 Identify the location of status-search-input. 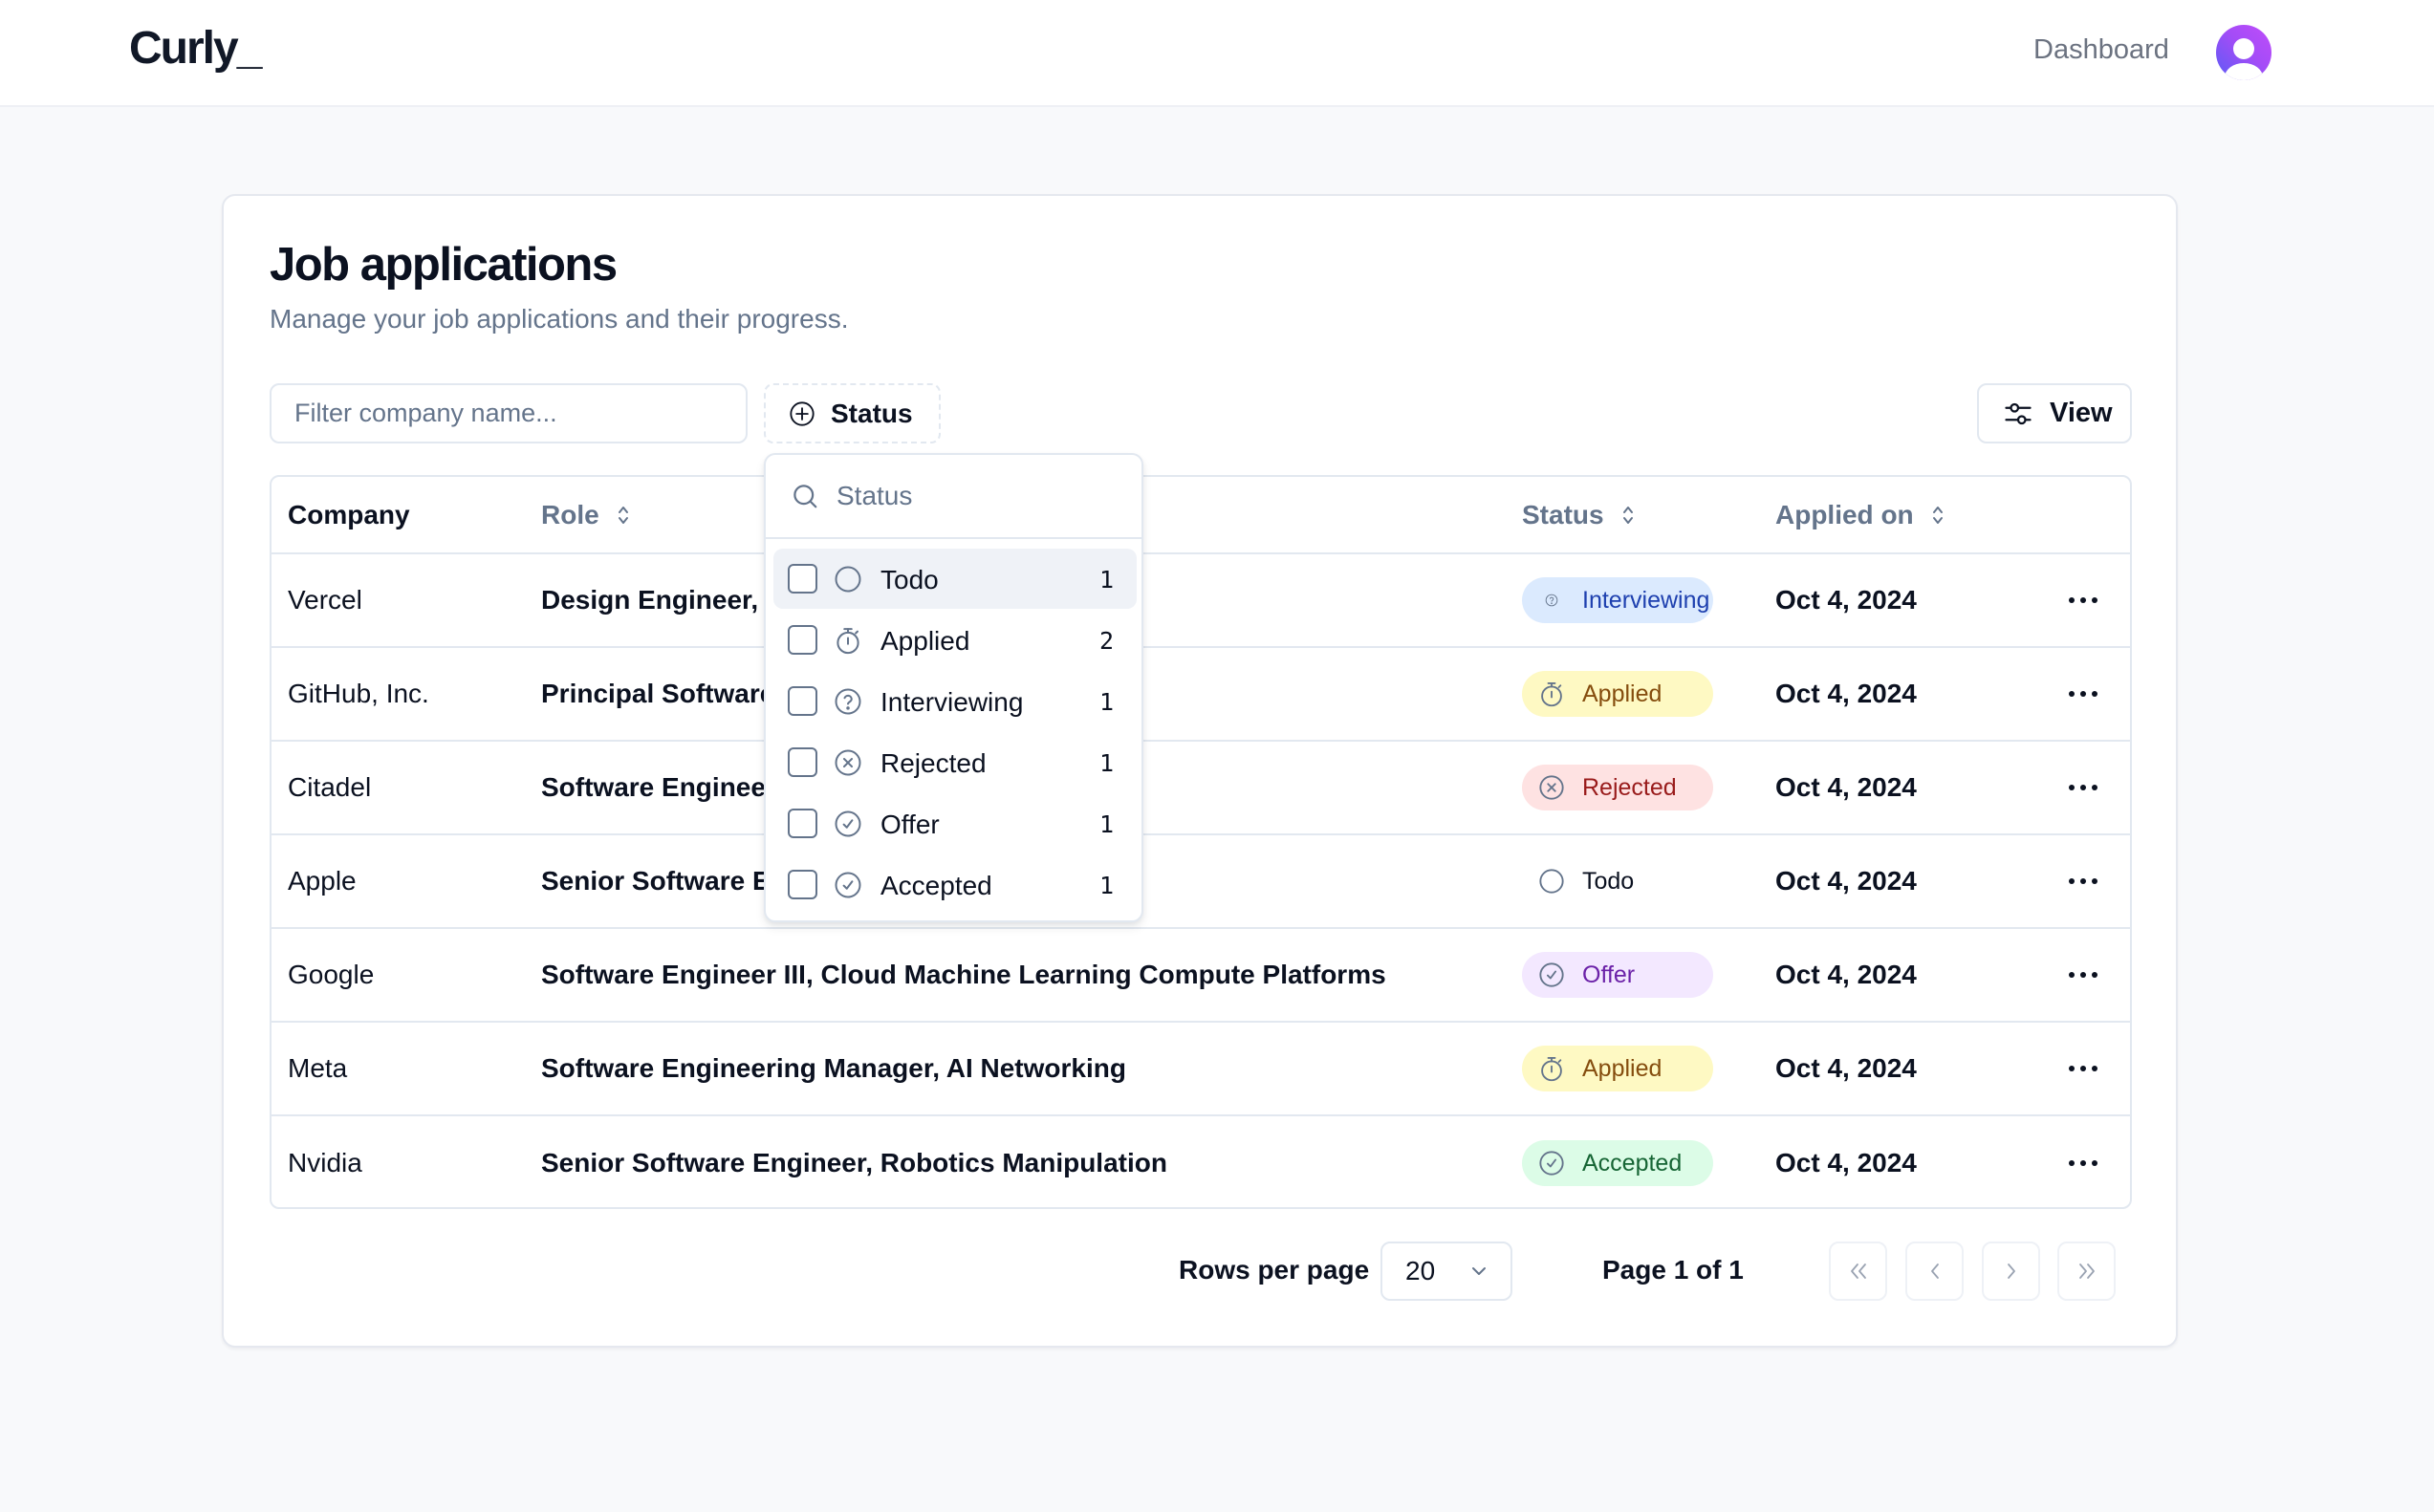
(970, 496).